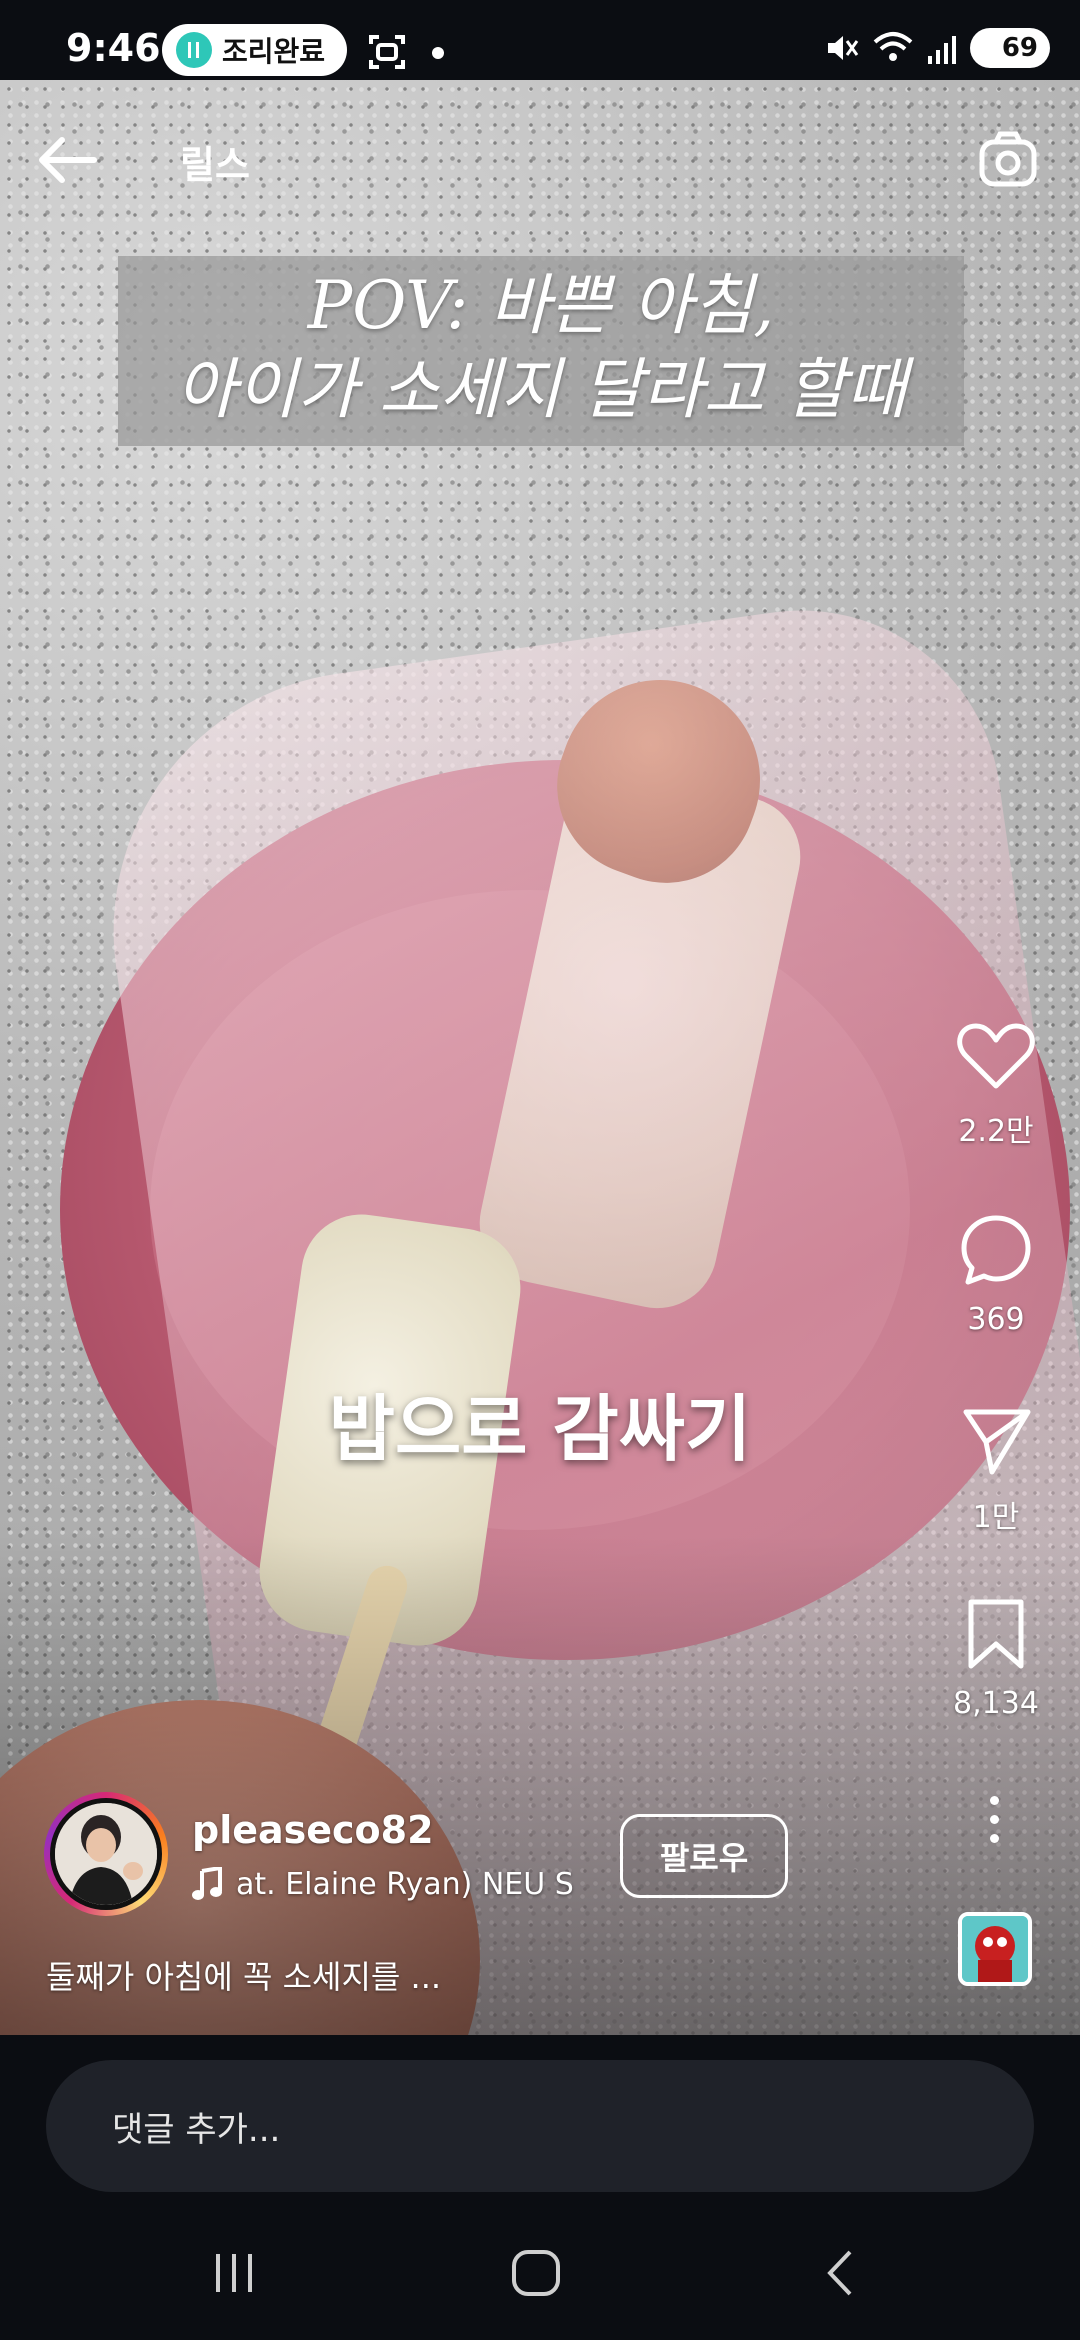 The height and width of the screenshot is (2340, 1080). I want to click on audio-cover-icon, so click(995, 1949).